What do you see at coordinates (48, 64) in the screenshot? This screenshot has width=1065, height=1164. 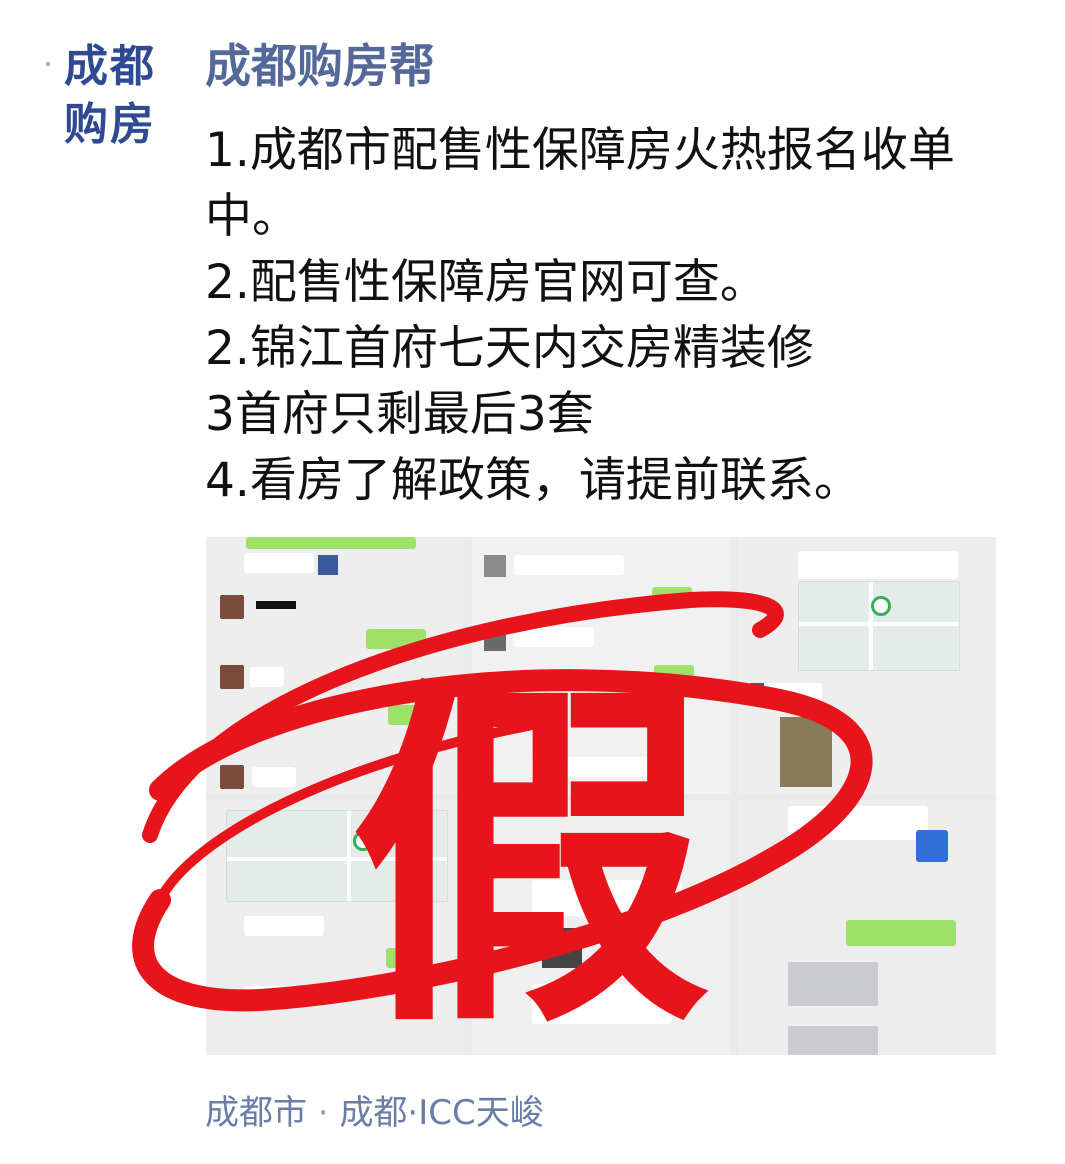 I see `decoration-dot` at bounding box center [48, 64].